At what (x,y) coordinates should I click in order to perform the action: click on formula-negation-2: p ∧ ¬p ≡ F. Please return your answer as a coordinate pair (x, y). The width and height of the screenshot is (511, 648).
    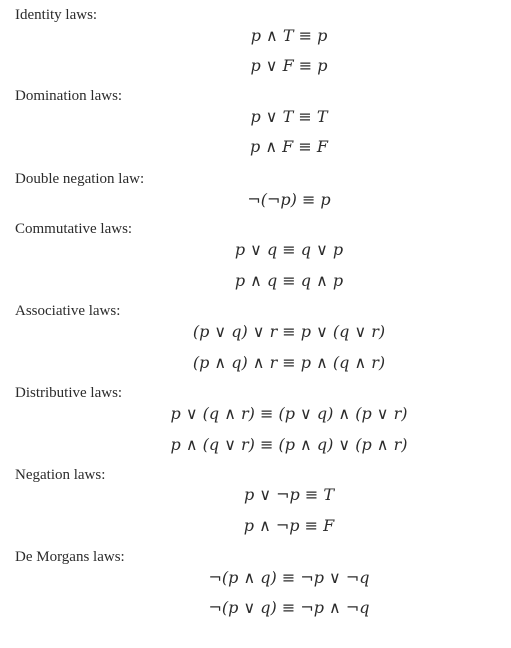
    Looking at the image, I should click on (289, 525).